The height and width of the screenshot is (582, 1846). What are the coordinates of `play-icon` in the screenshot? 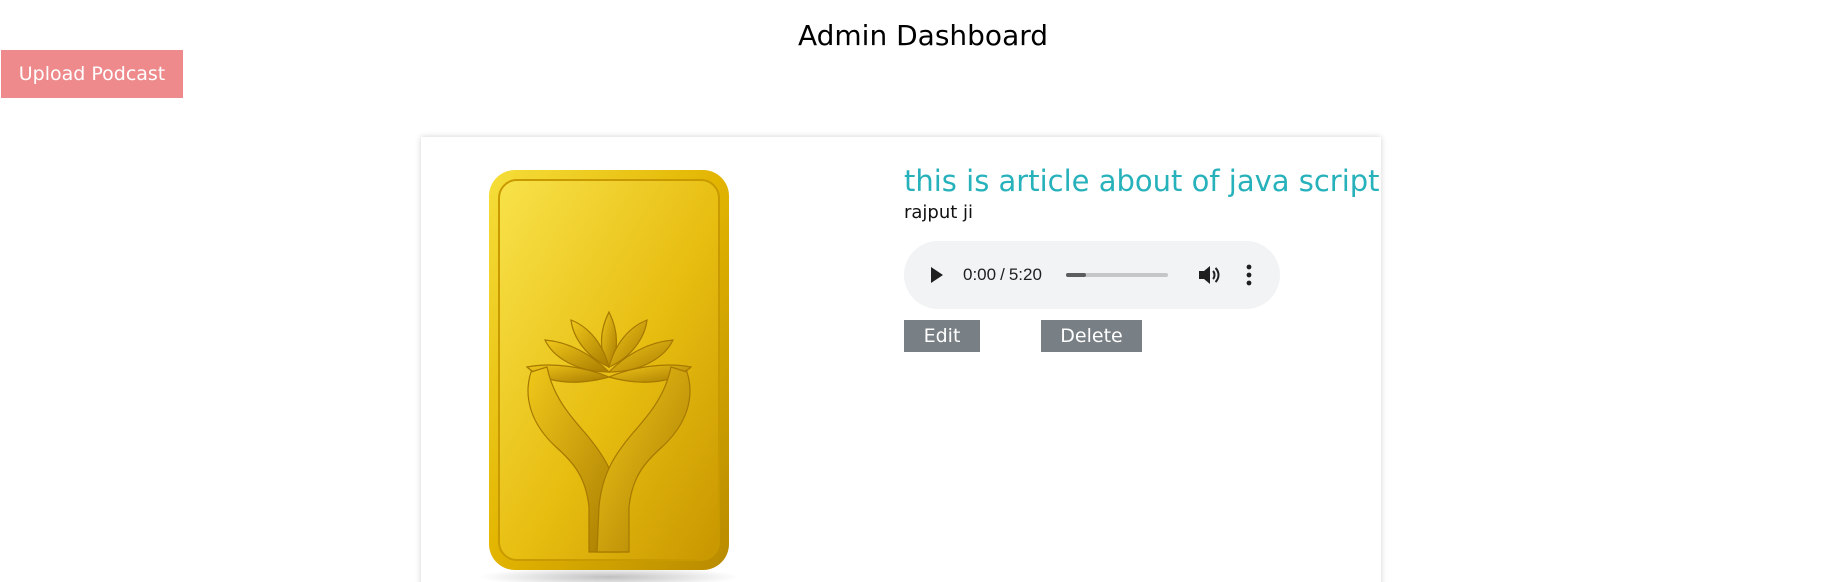 It's located at (937, 275).